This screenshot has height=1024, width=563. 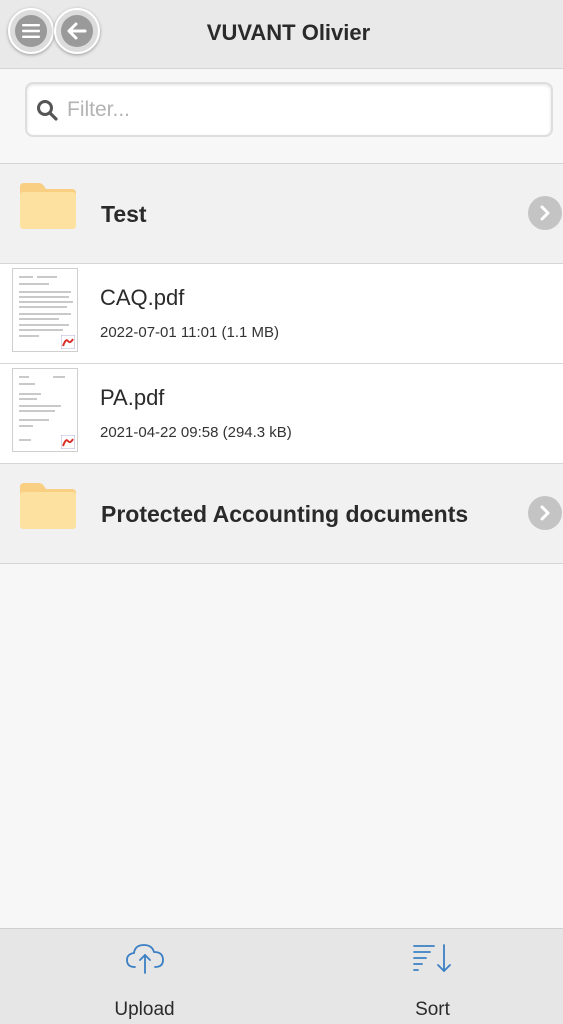 What do you see at coordinates (302, 110) in the screenshot?
I see `filter-input` at bounding box center [302, 110].